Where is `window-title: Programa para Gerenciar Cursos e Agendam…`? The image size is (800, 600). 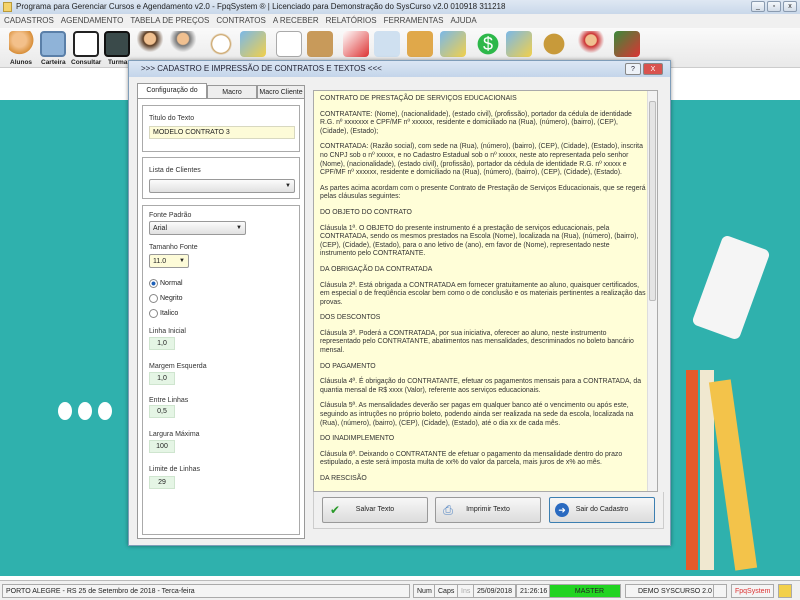
window-title: Programa para Gerenciar Cursos e Agendam… is located at coordinates (261, 6).